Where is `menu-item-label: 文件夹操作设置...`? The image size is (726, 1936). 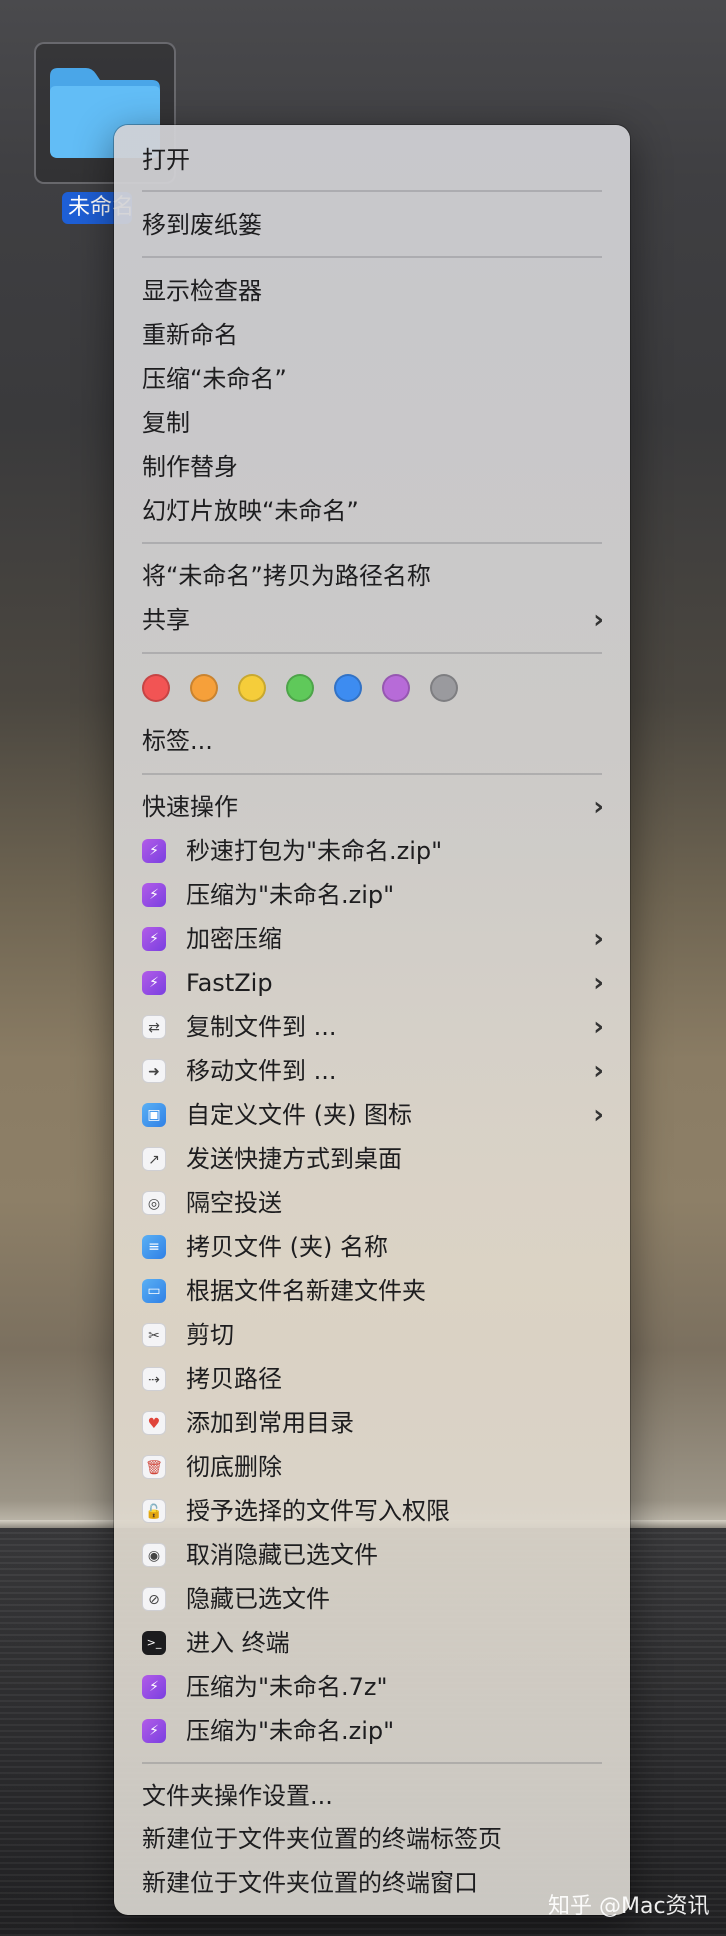 menu-item-label: 文件夹操作设置... is located at coordinates (237, 1796).